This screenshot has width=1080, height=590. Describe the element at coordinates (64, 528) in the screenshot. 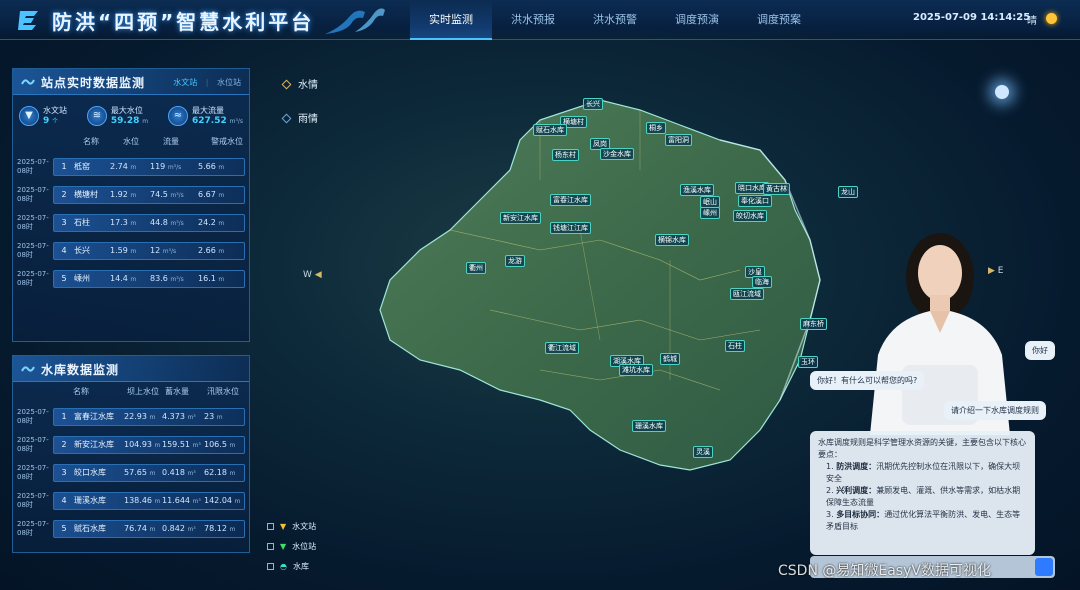

I see `row-rank: 5` at that location.